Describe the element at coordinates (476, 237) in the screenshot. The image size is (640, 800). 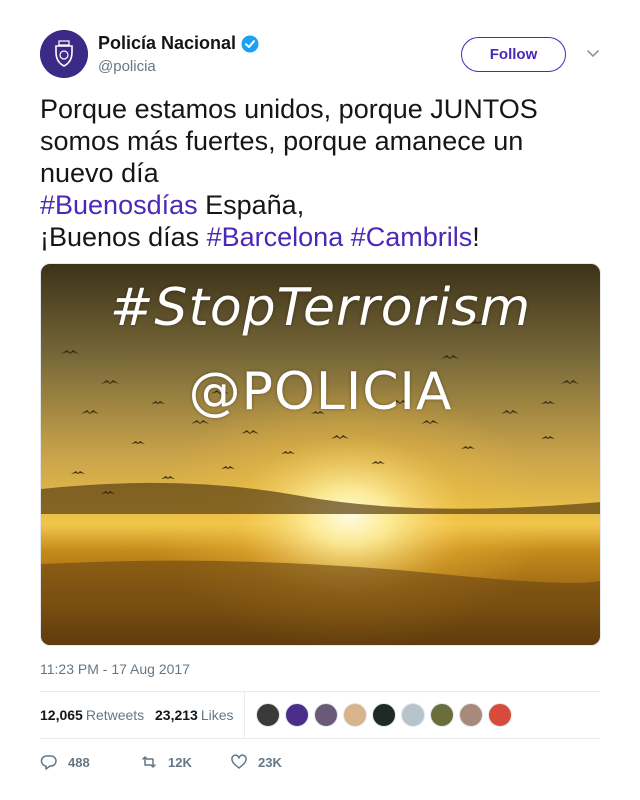
I see `tweet-text-fragment: !` at that location.